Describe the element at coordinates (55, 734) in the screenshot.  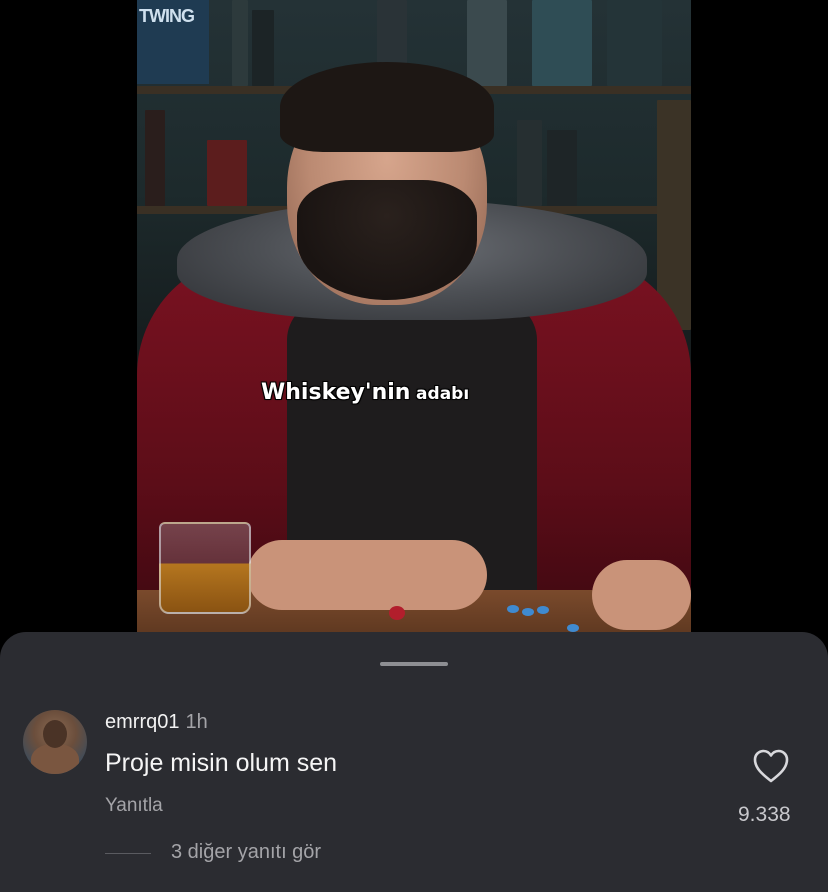
I see `avatar-face` at that location.